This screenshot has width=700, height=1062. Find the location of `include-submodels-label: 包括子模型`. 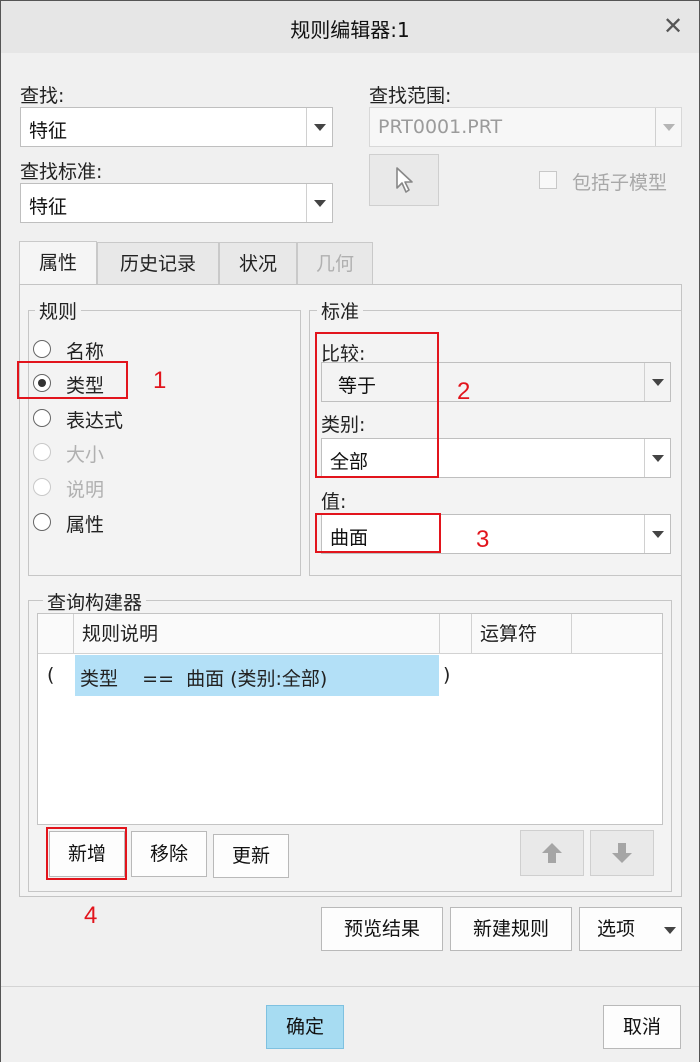

include-submodels-label: 包括子模型 is located at coordinates (620, 183).